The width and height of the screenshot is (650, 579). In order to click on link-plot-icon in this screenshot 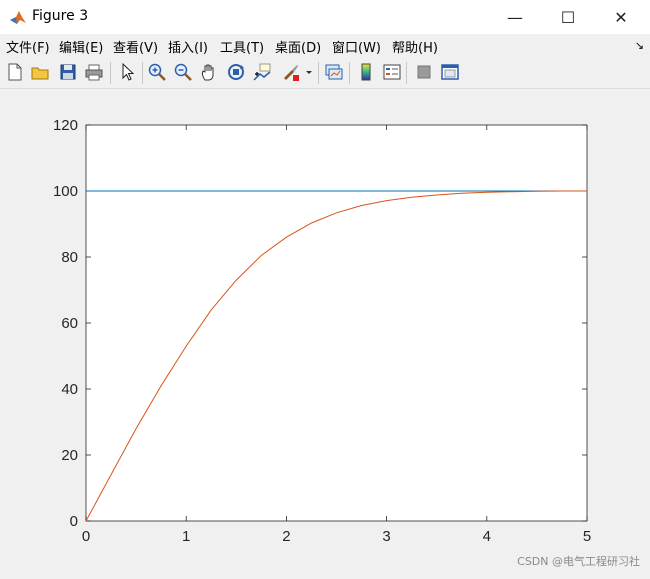, I will do `click(334, 72)`.